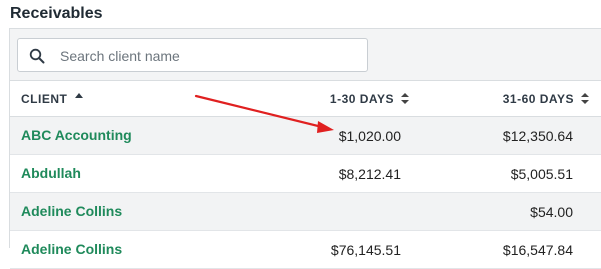 This screenshot has height=269, width=601. Describe the element at coordinates (537, 136) in the screenshot. I see `amount-31-60-days: $12,350.64` at that location.